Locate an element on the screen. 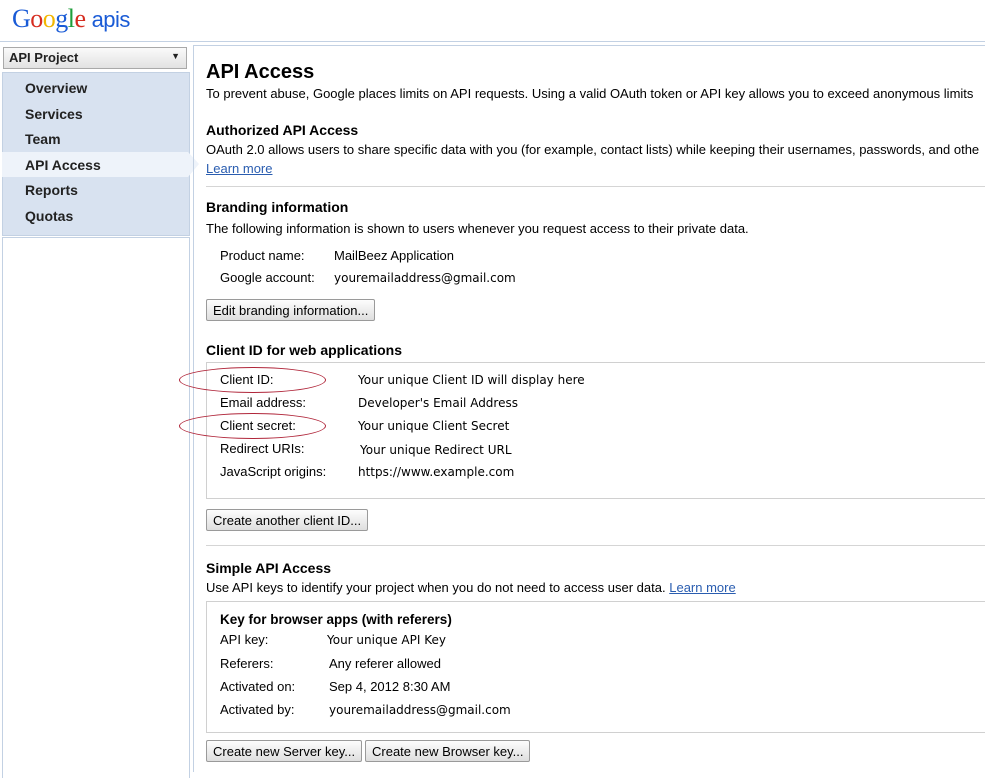 The width and height of the screenshot is (985, 778). simple-learn-more-link: Learn more is located at coordinates (702, 587).